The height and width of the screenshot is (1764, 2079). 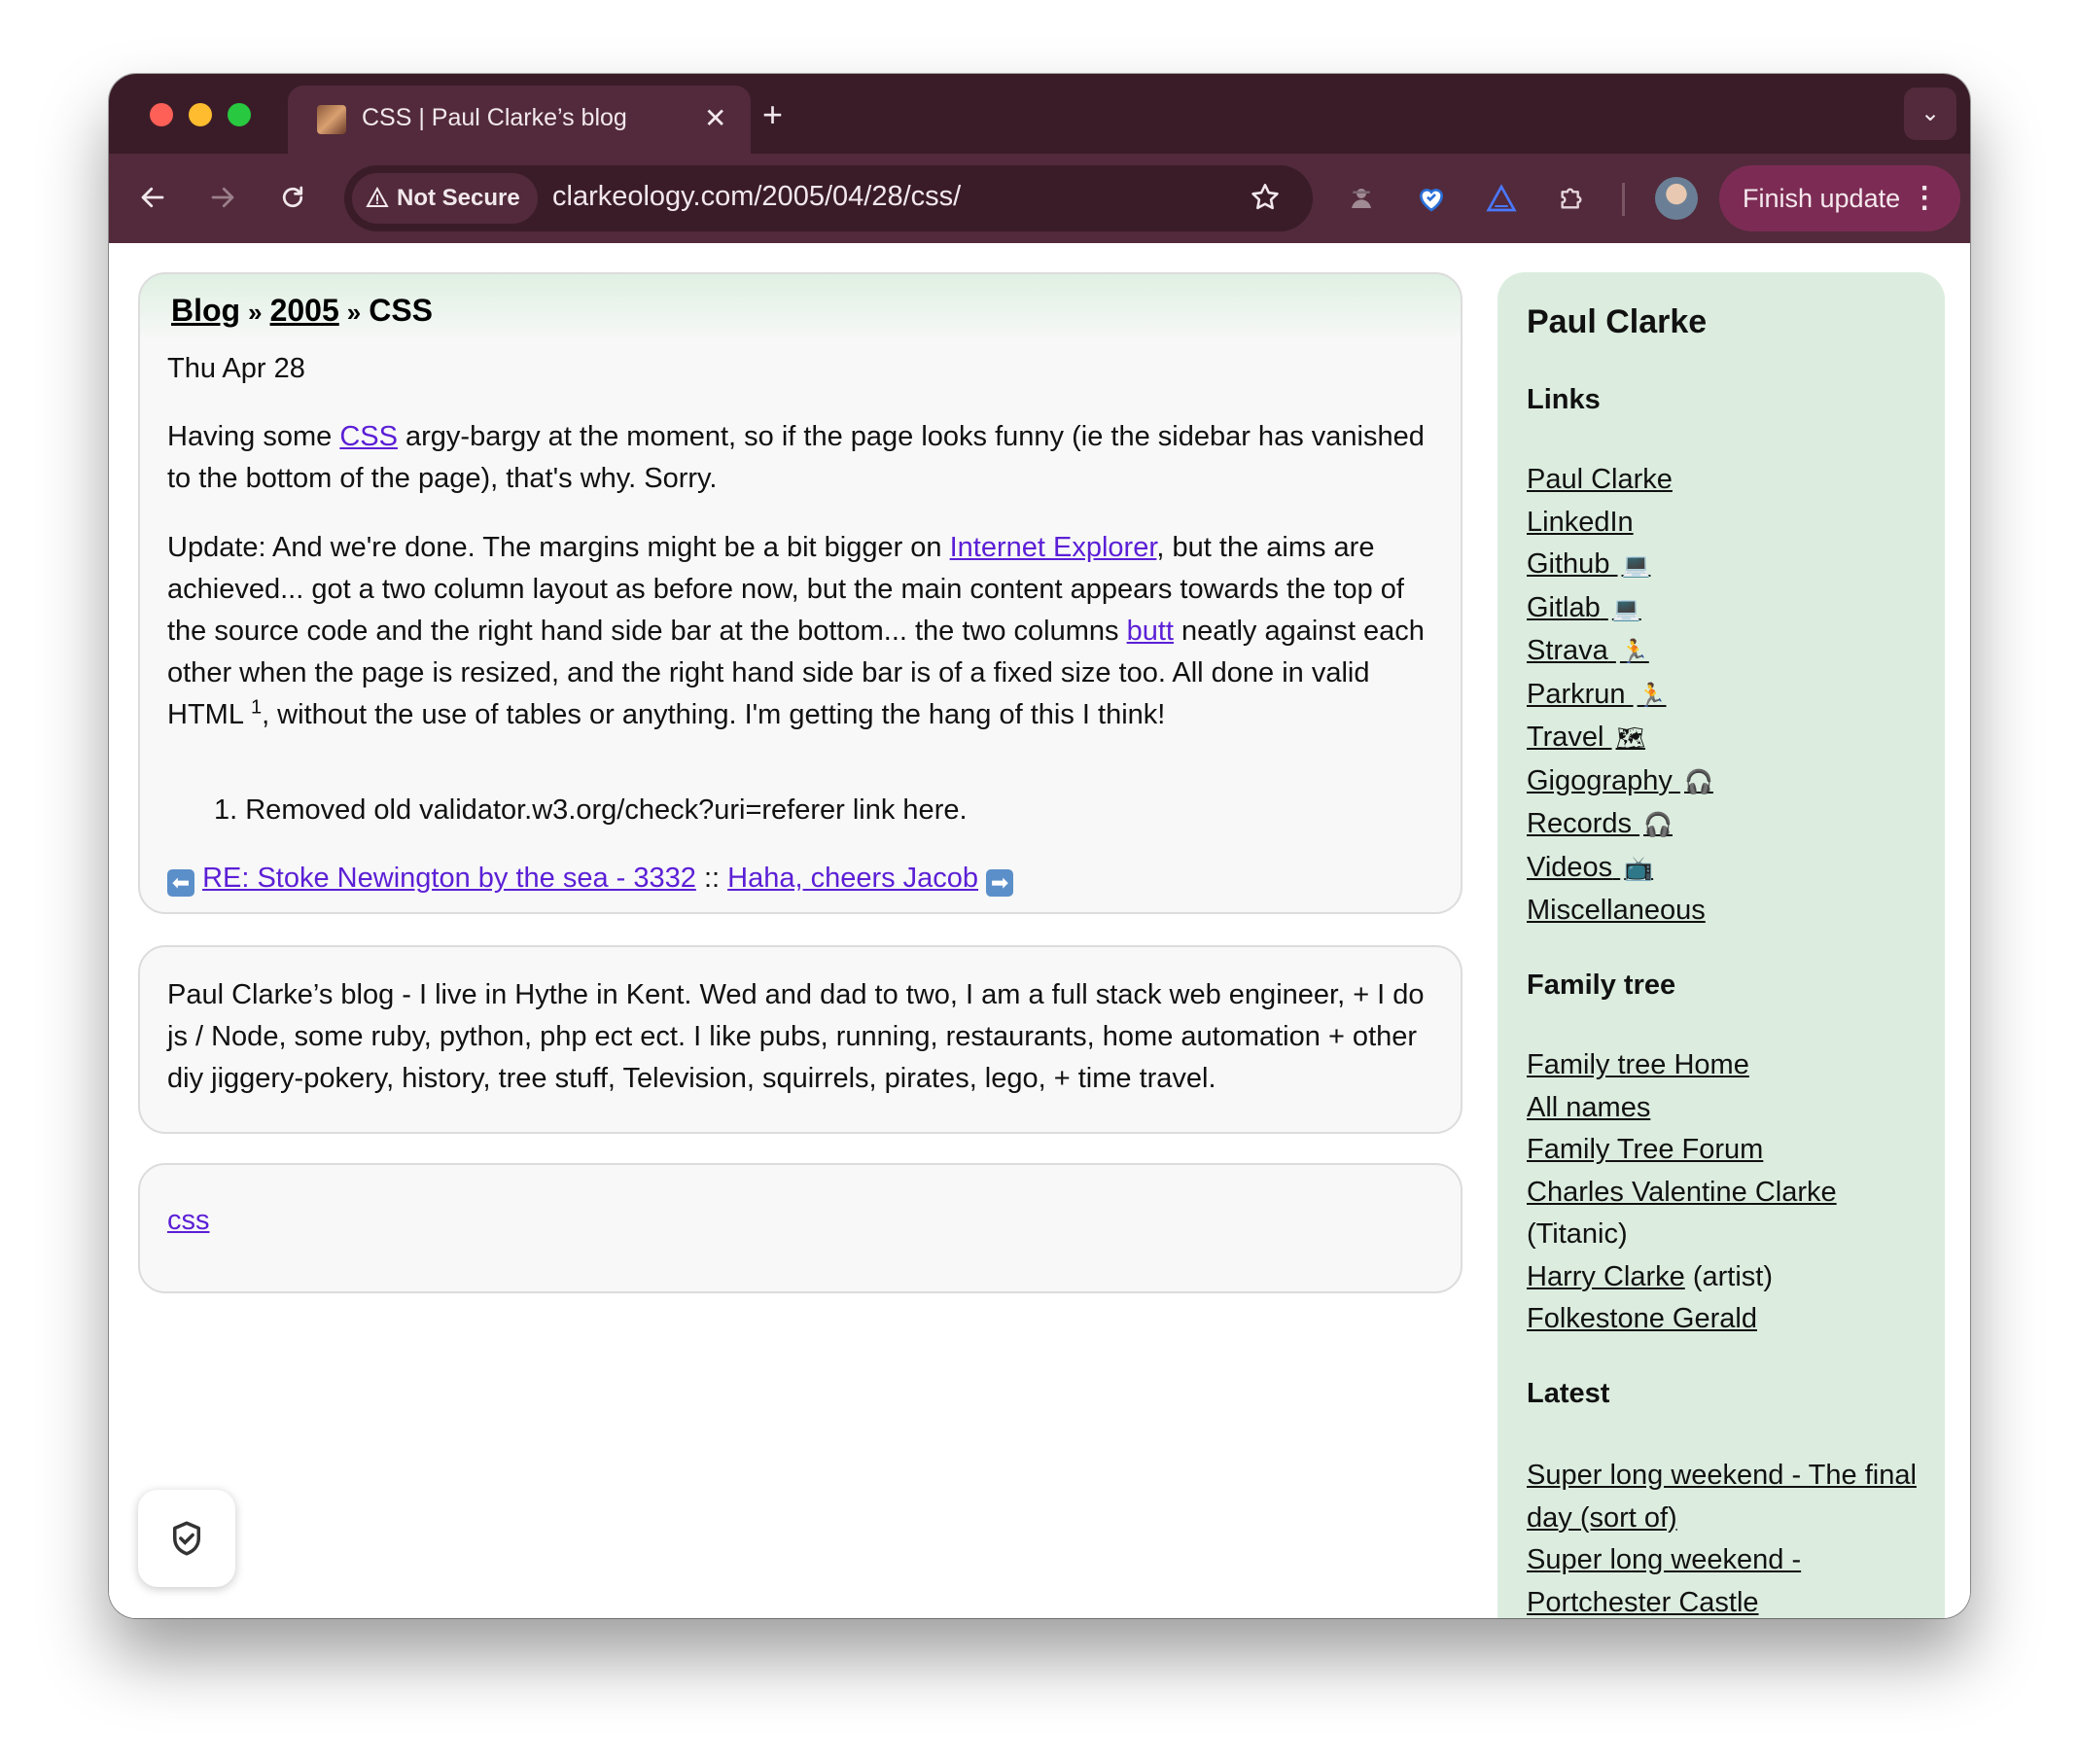 What do you see at coordinates (1564, 399) in the screenshot?
I see `links-heading: Links` at bounding box center [1564, 399].